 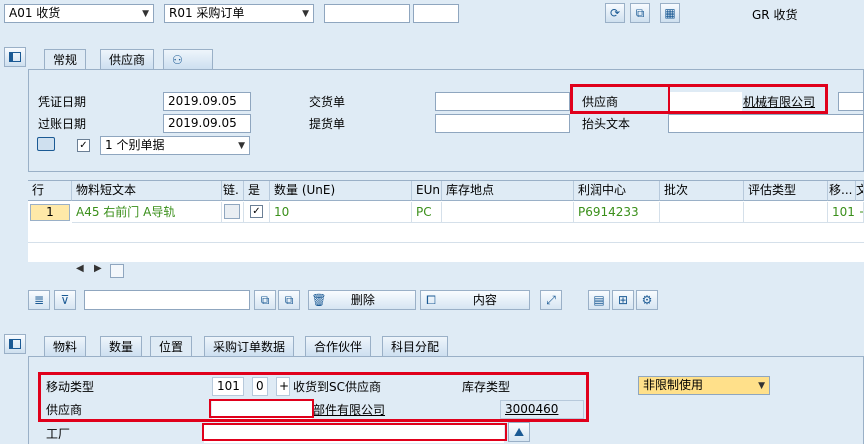 I want to click on vendor-label: 供应商, so click(x=600, y=102).